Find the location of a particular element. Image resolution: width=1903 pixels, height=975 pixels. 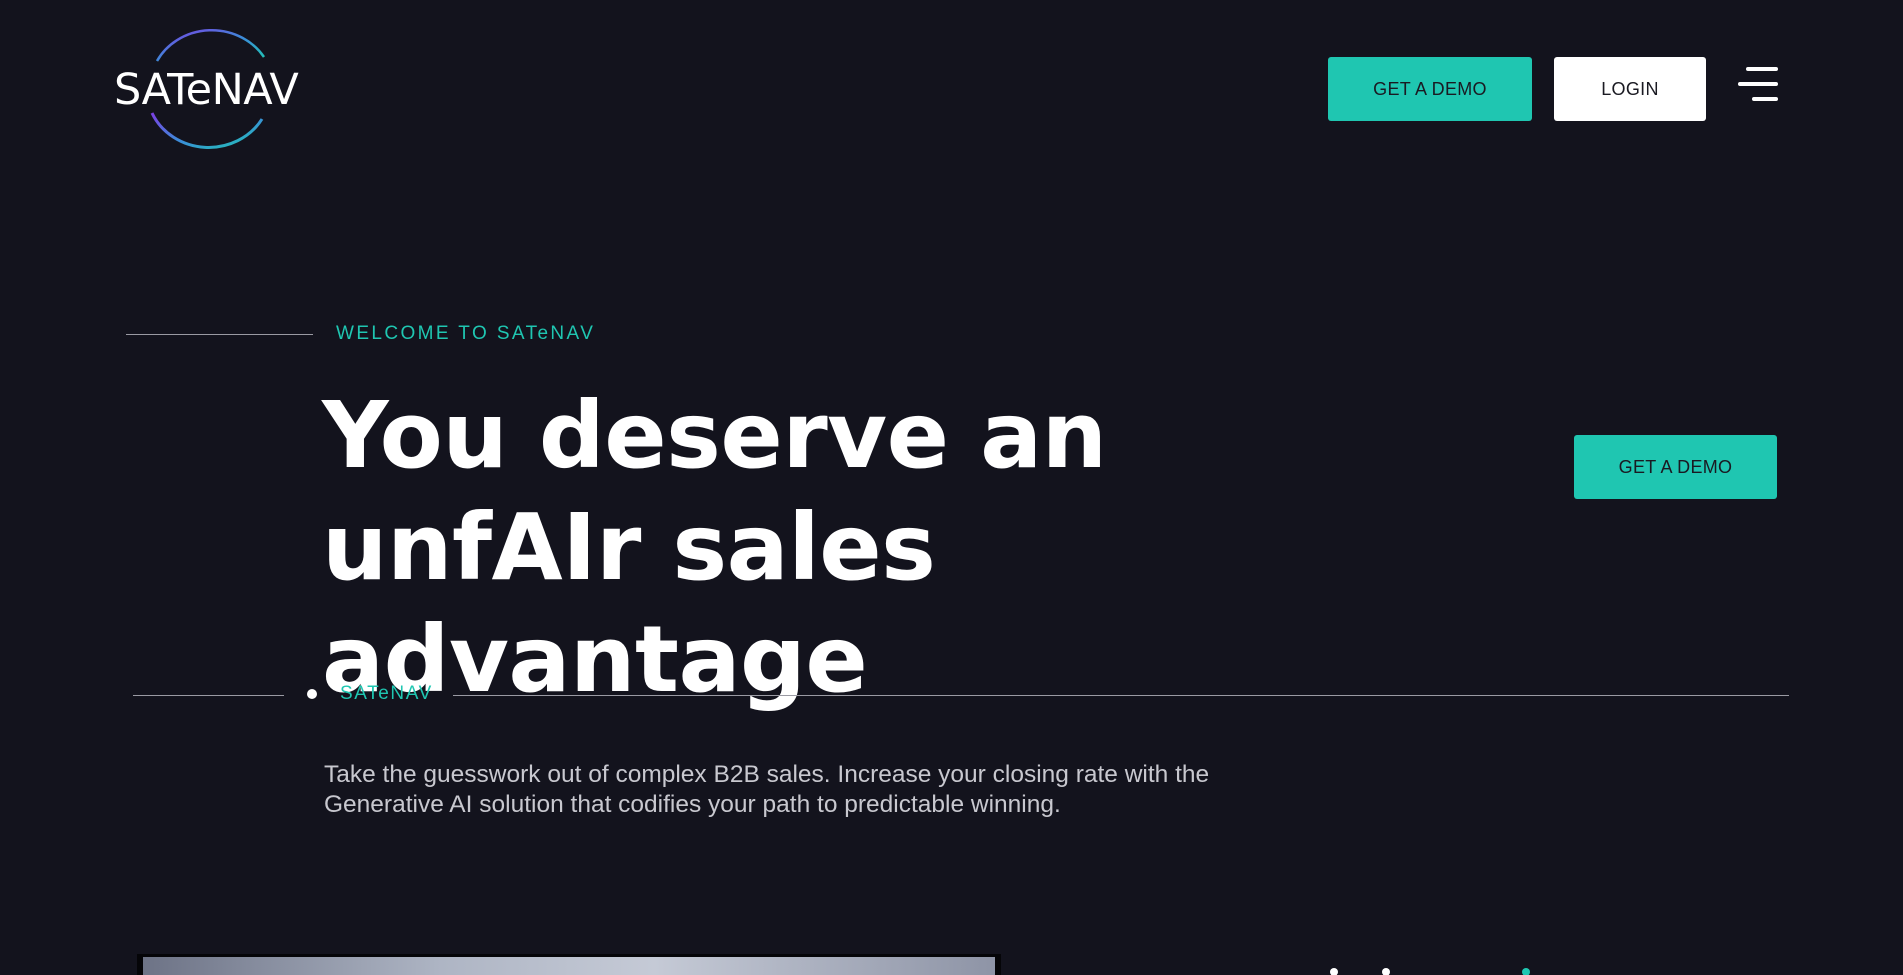

header-get-demo-button: GET A DEMO is located at coordinates (1430, 89).